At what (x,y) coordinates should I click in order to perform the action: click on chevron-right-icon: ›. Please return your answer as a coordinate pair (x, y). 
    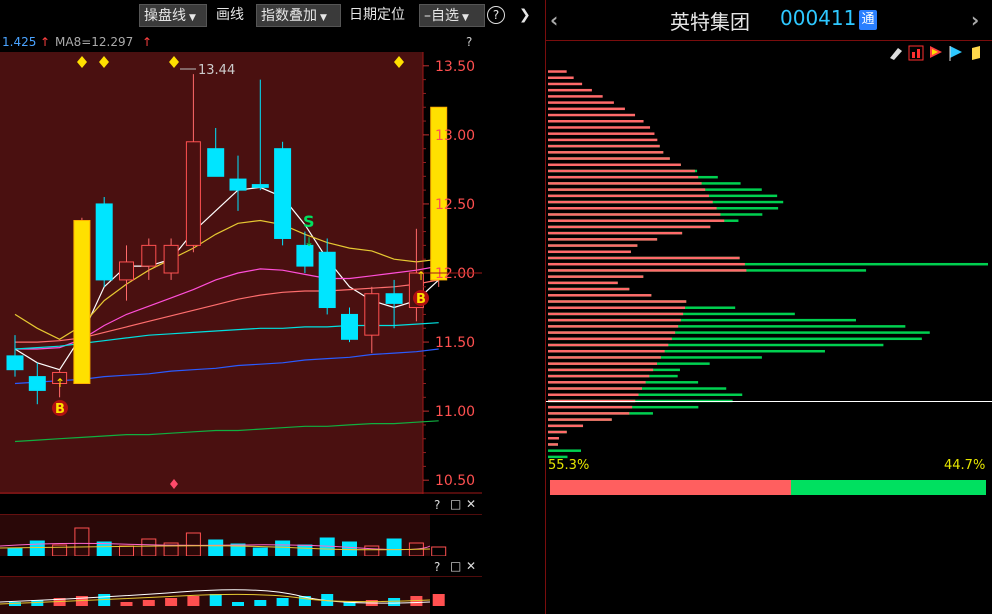
    Looking at the image, I should click on (975, 20).